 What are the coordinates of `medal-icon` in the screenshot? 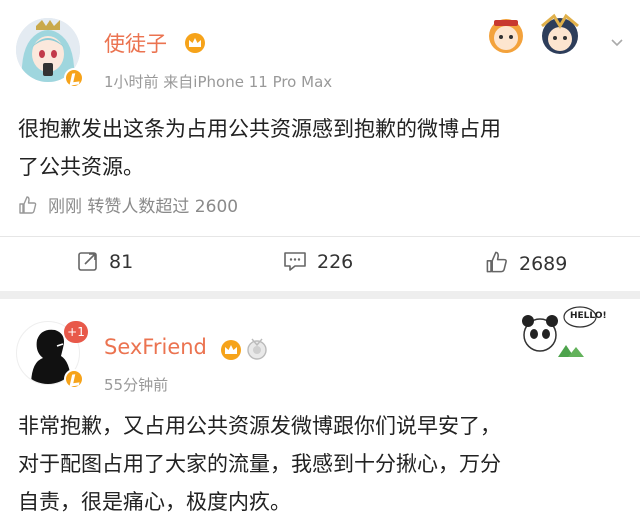 It's located at (257, 351).